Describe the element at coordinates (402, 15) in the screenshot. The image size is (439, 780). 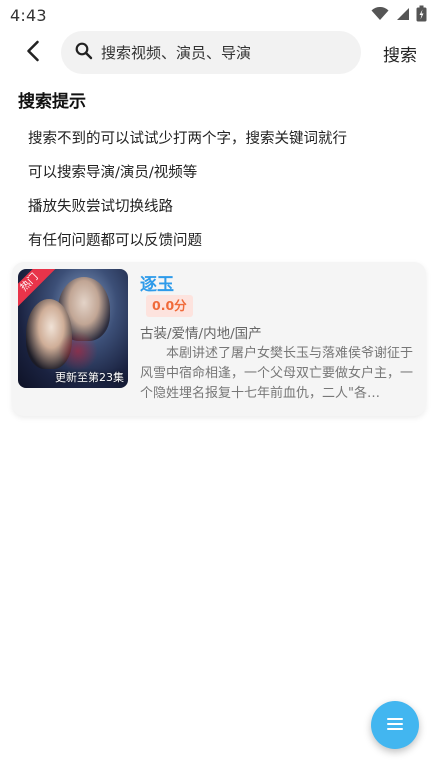
I see `signal-icon` at that location.